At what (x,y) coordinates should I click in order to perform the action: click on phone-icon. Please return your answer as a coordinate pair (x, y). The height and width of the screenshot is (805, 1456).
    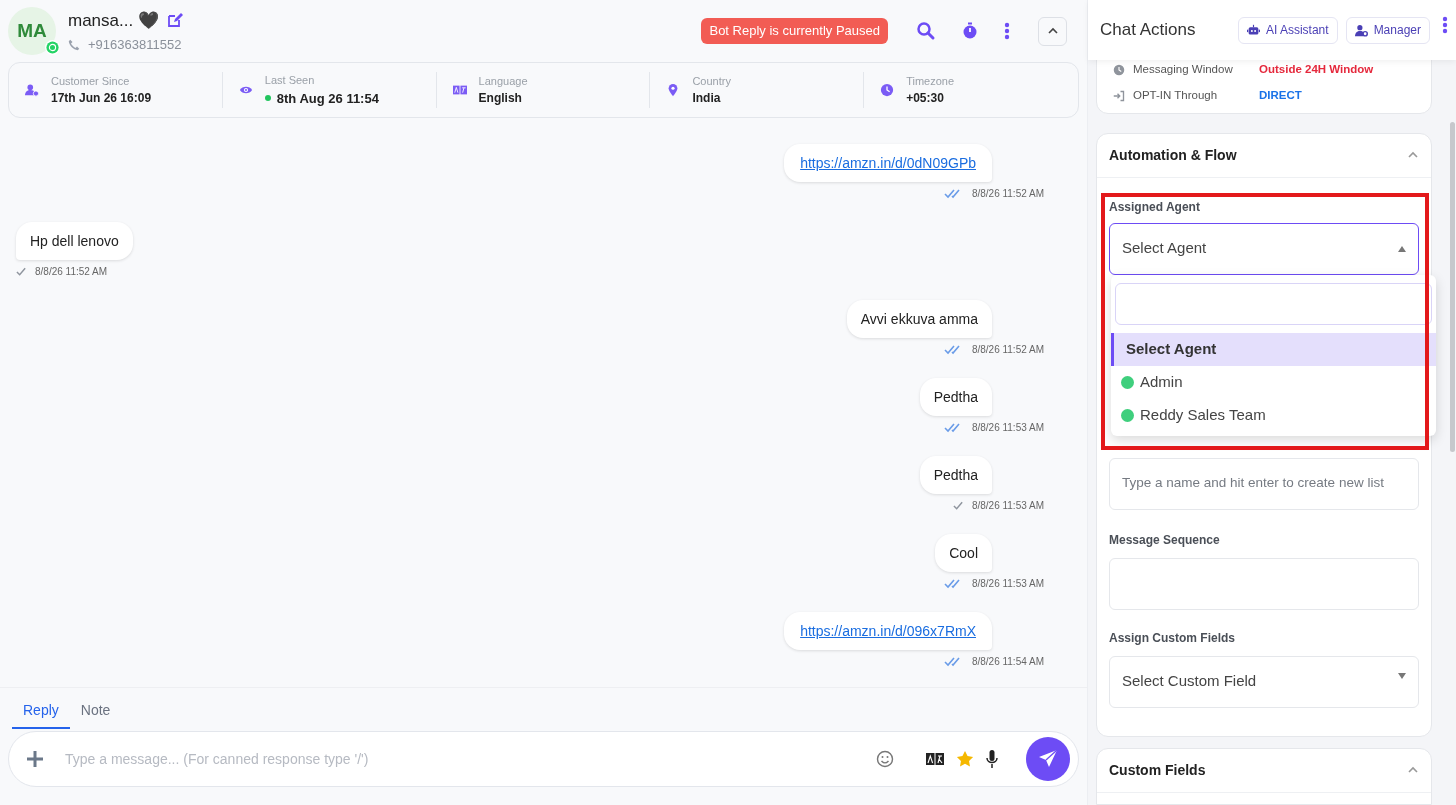
    Looking at the image, I should click on (74, 44).